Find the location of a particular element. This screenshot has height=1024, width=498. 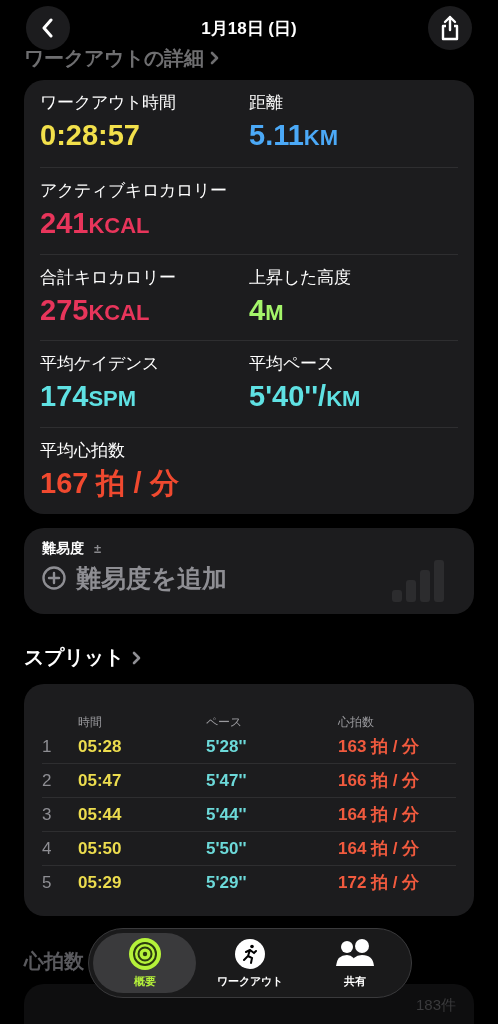

section-heading: 心拍数 is located at coordinates (54, 961).